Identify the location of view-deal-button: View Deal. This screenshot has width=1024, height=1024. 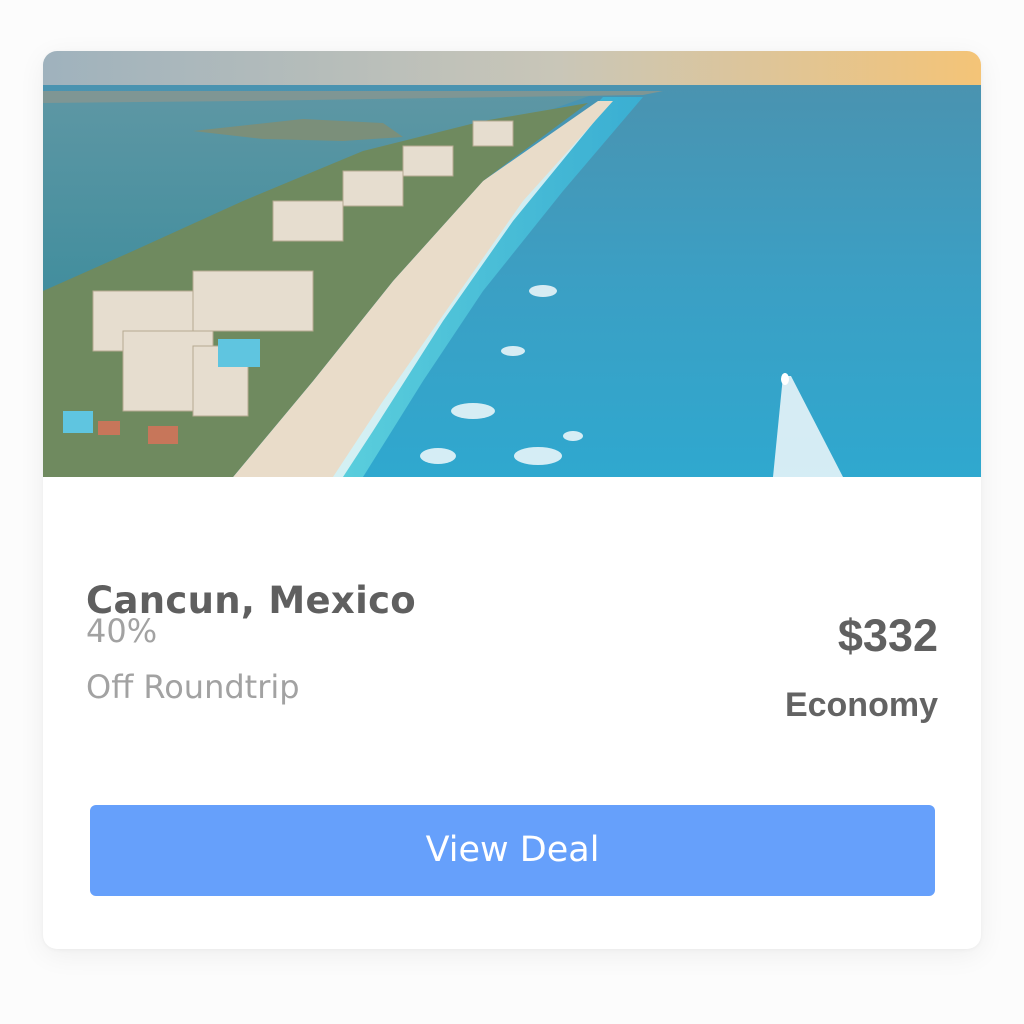
(512, 850).